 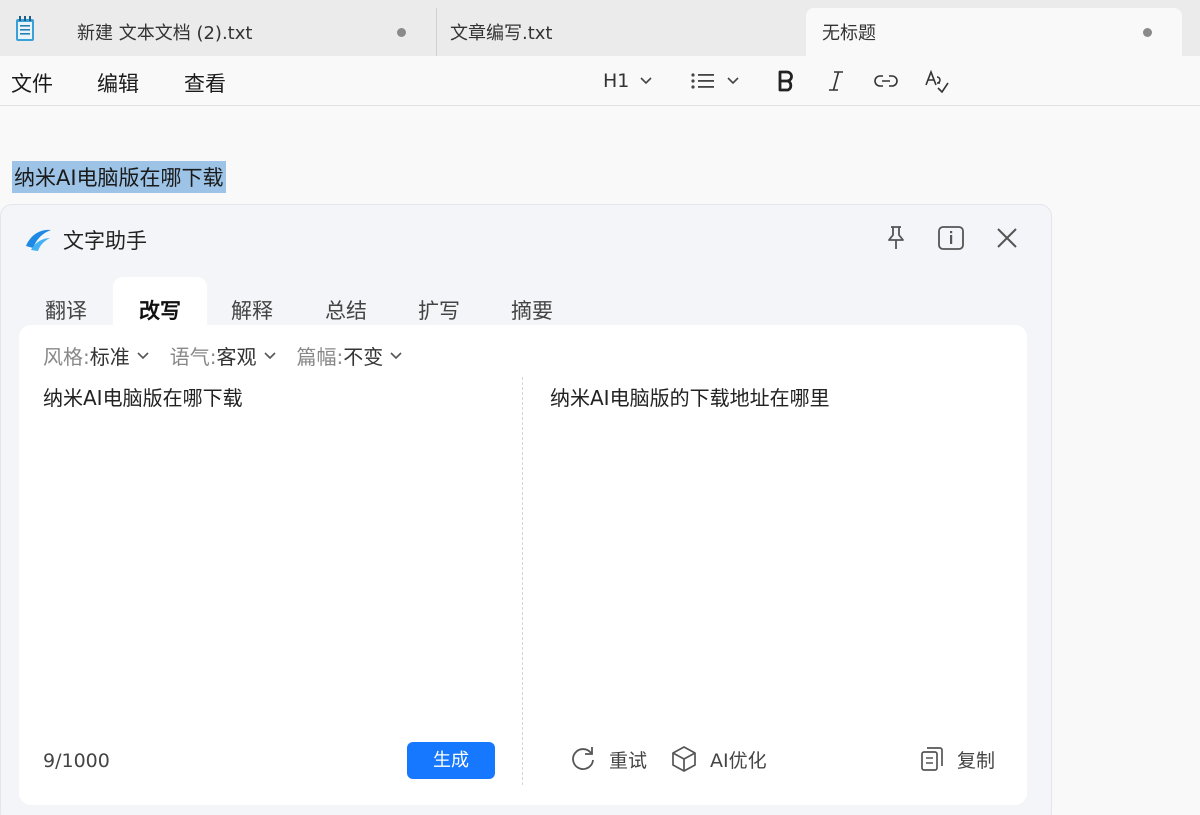 I want to click on close-button, so click(x=1007, y=238).